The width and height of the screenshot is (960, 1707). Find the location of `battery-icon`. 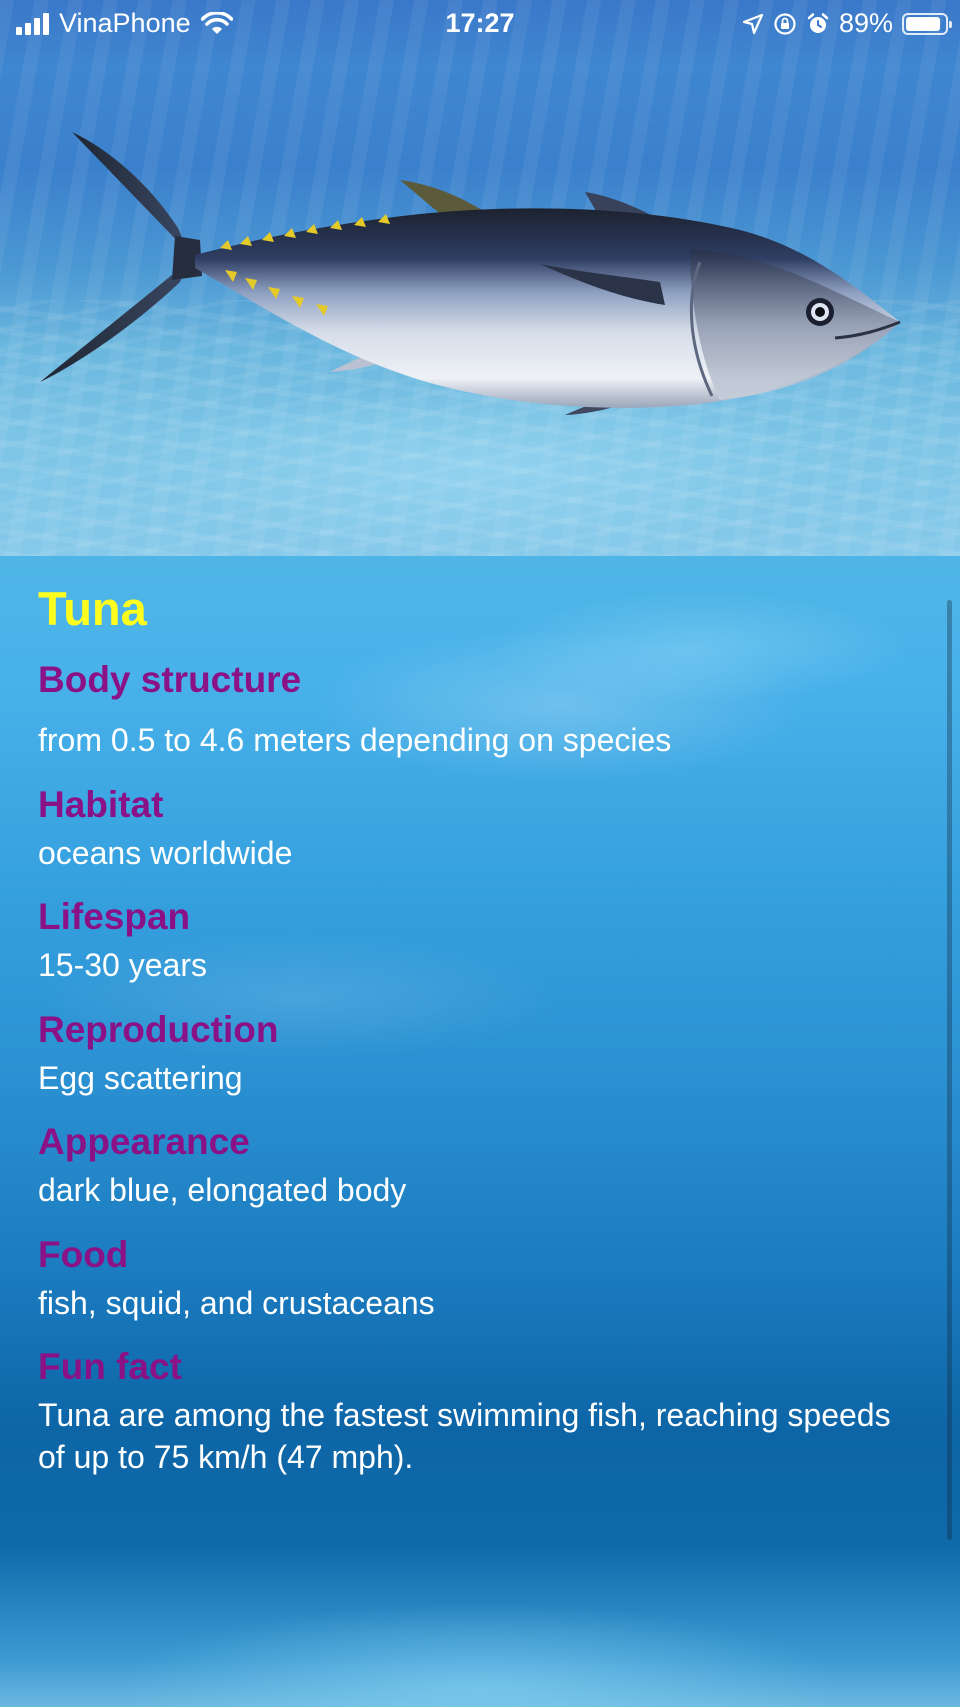

battery-icon is located at coordinates (927, 23).